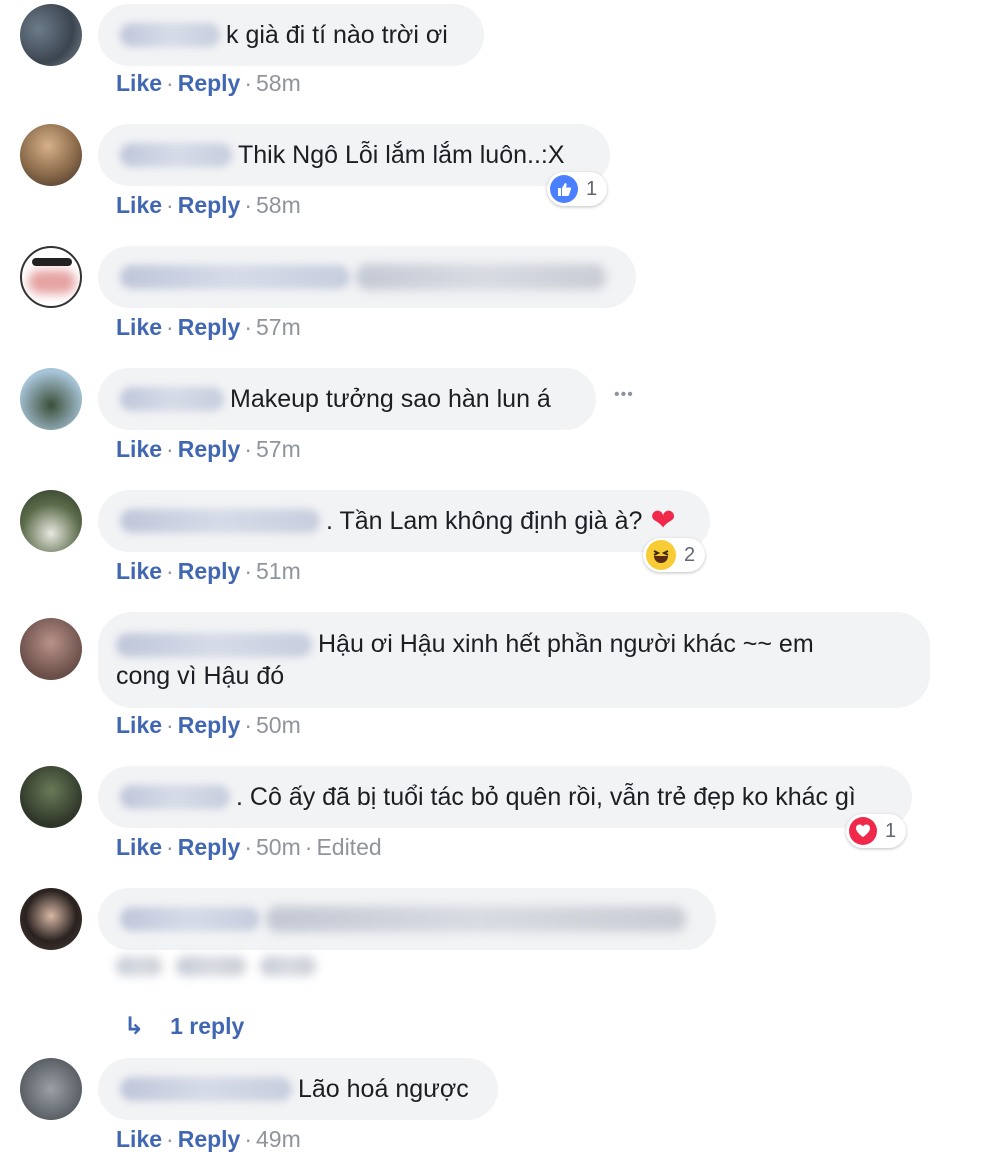 The height and width of the screenshot is (1168, 990). What do you see at coordinates (863, 831) in the screenshot?
I see `love-reaction-icon` at bounding box center [863, 831].